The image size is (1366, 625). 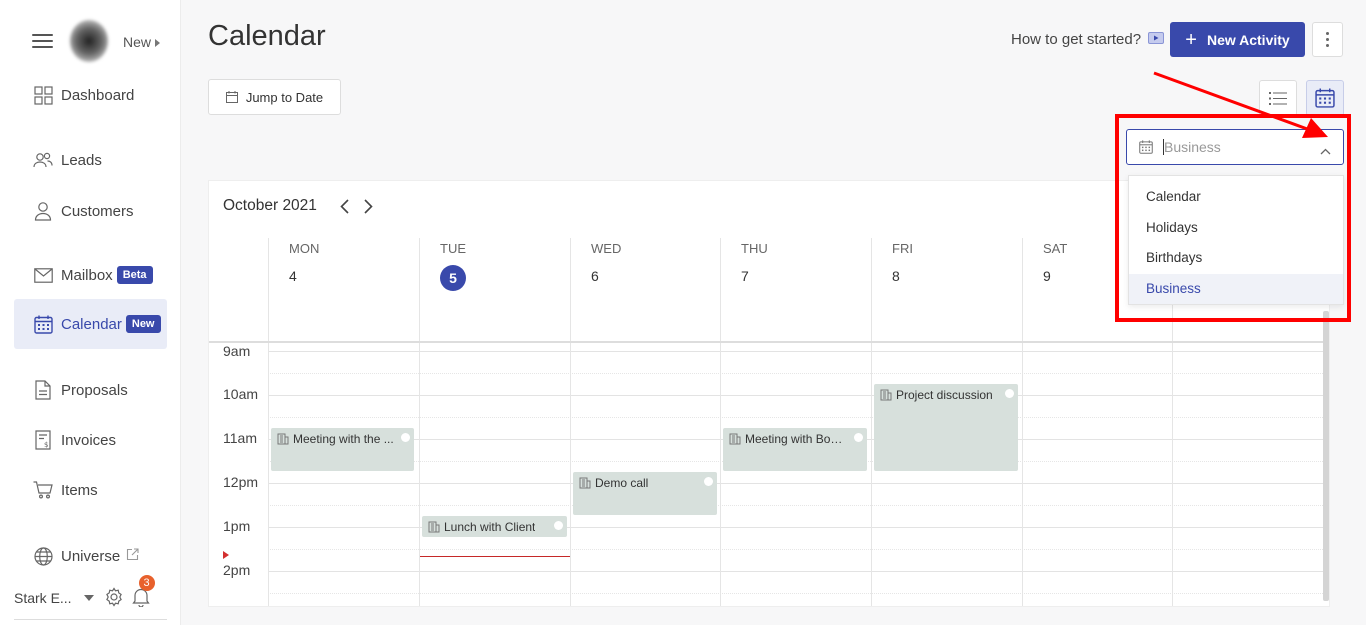 What do you see at coordinates (94, 390) in the screenshot?
I see `sidebar-item-label: Proposals` at bounding box center [94, 390].